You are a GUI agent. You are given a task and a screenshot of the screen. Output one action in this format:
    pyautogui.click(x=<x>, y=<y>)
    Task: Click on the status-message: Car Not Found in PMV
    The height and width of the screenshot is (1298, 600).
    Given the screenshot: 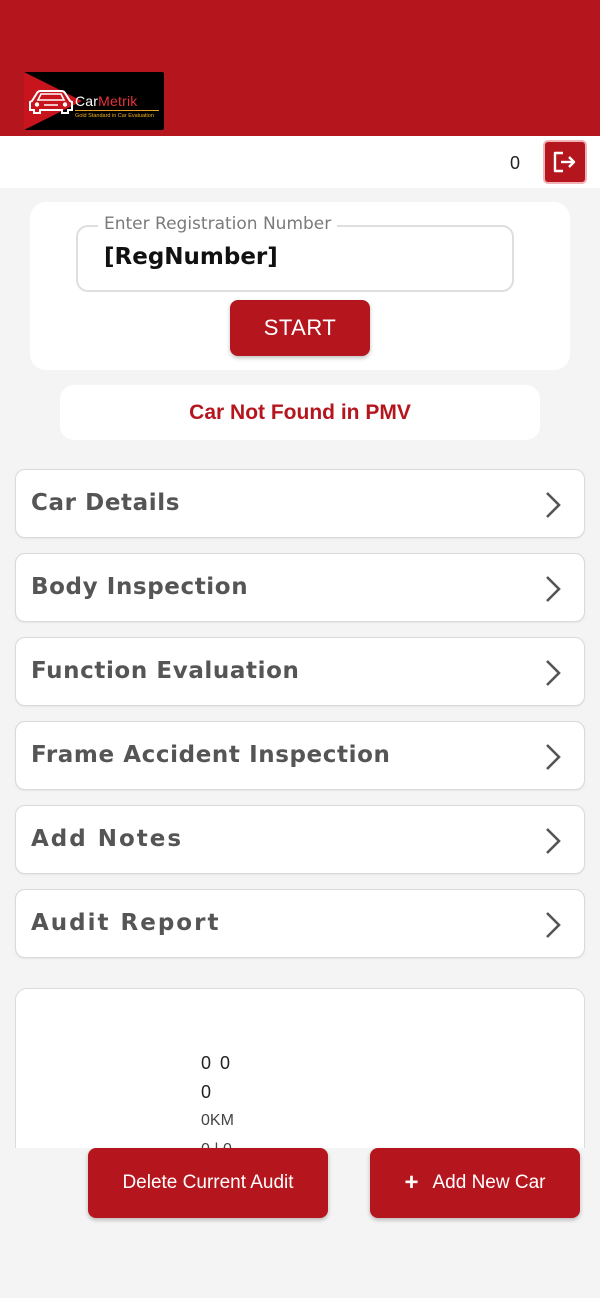 What is the action you would take?
    pyautogui.click(x=300, y=412)
    